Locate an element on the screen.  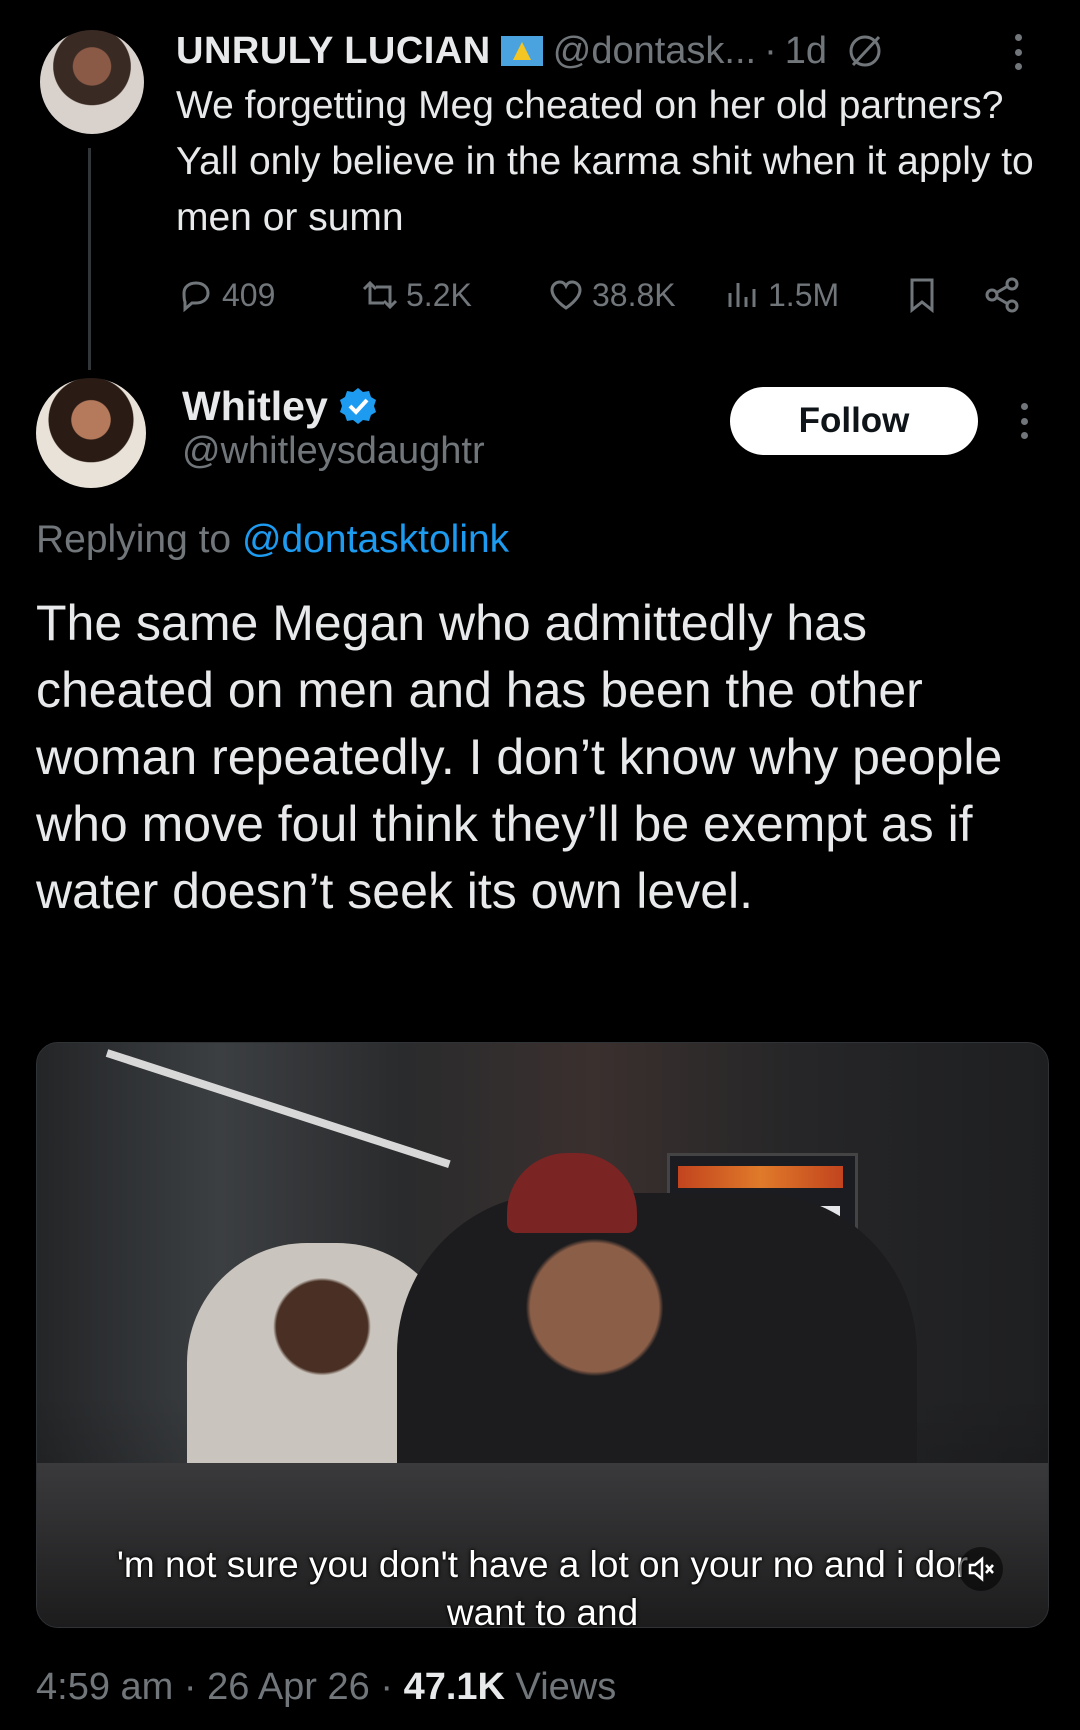
main-tweet-header: Whitley is located at coordinates (280, 406).